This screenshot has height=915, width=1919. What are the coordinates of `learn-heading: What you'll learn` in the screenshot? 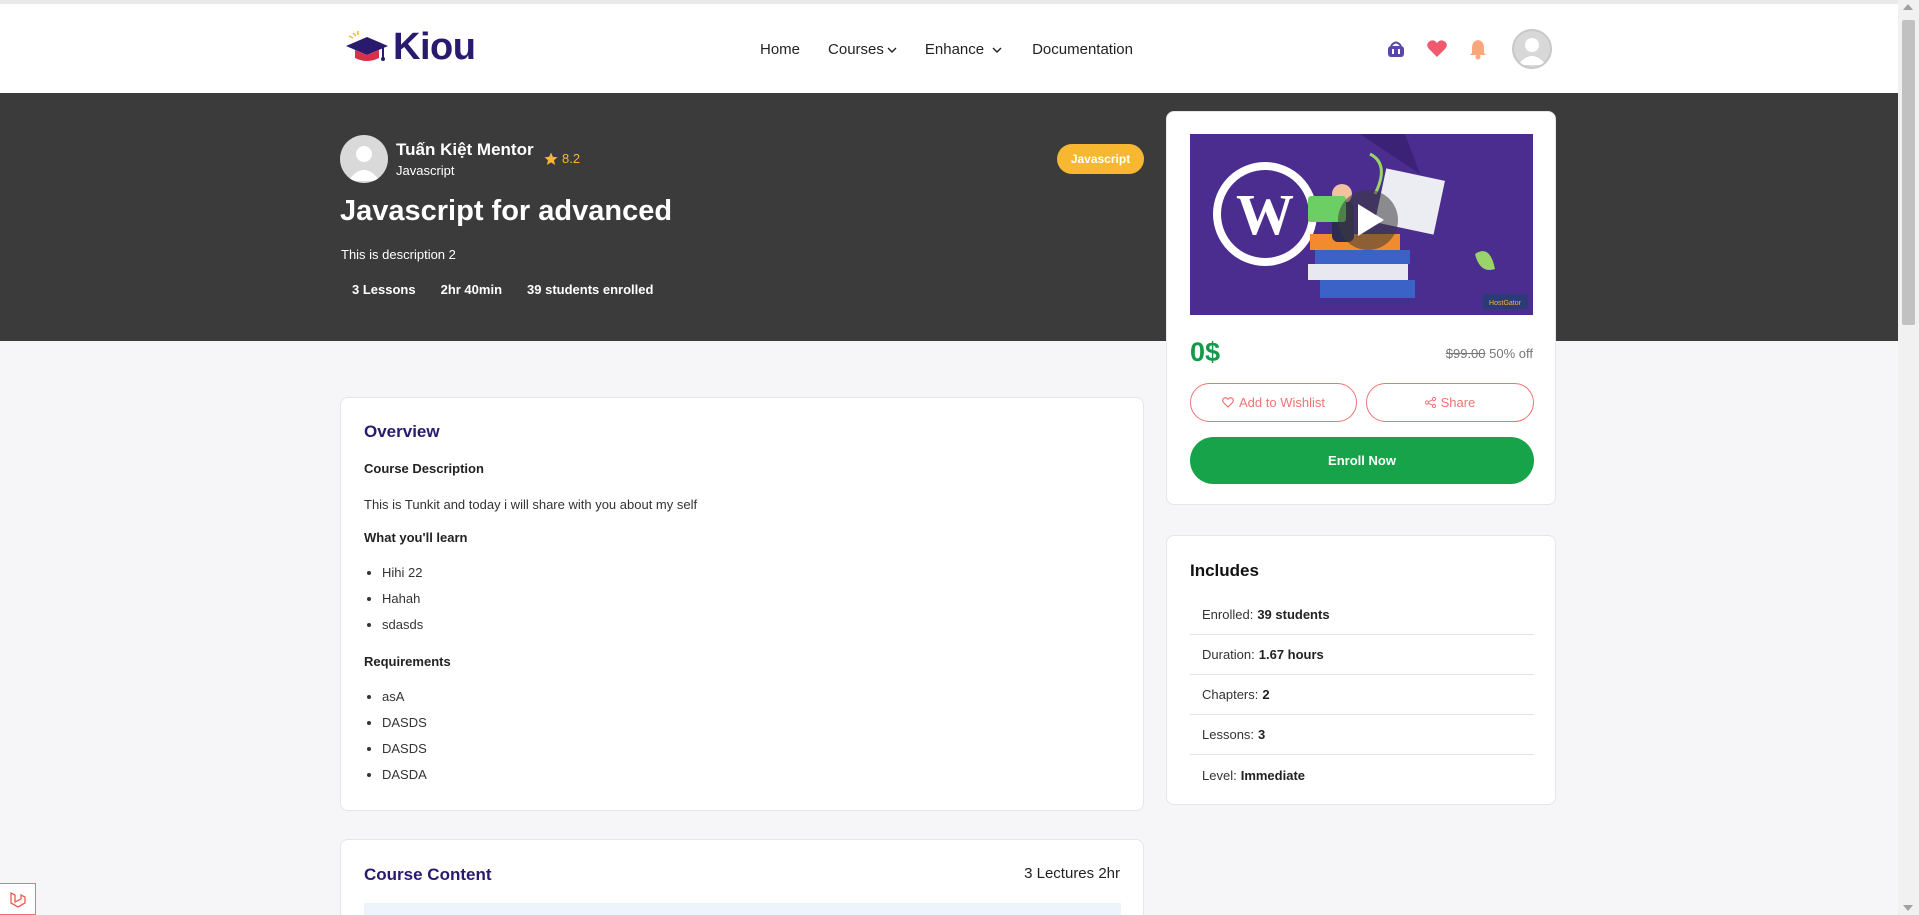 It's located at (416, 537).